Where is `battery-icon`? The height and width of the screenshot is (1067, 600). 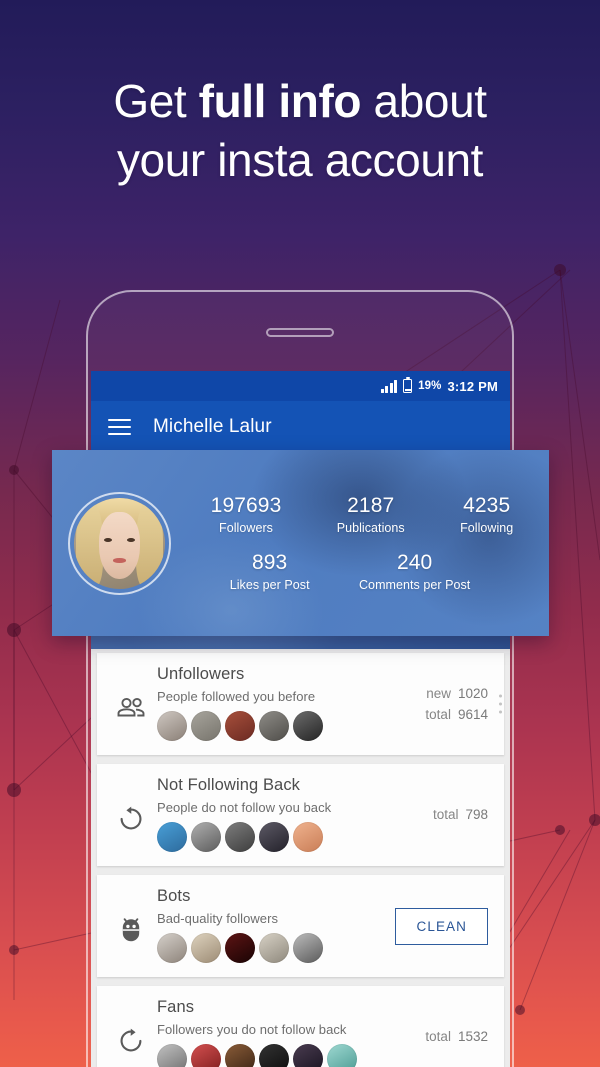 battery-icon is located at coordinates (408, 384).